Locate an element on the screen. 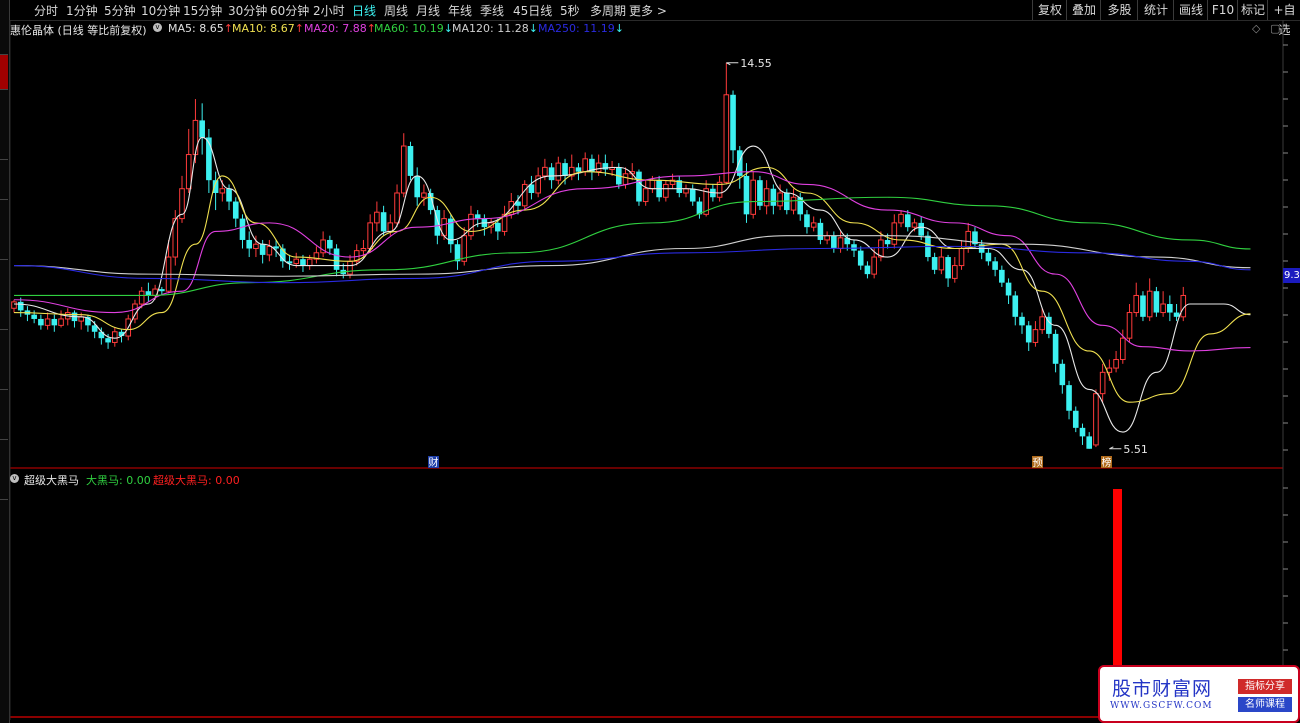  low-price-marker is located at coordinates (1115, 448).